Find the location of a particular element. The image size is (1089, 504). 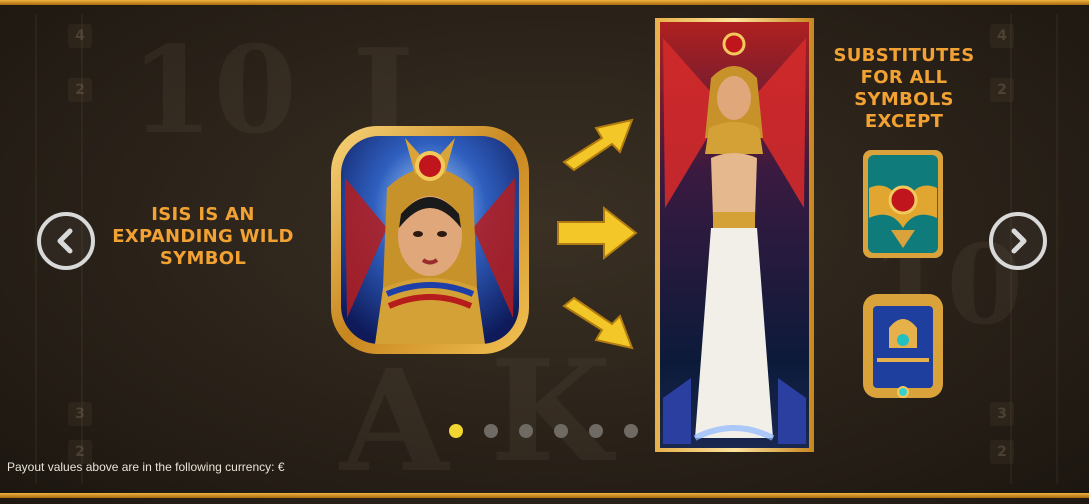

isis-wild-symbol is located at coordinates (430, 240).